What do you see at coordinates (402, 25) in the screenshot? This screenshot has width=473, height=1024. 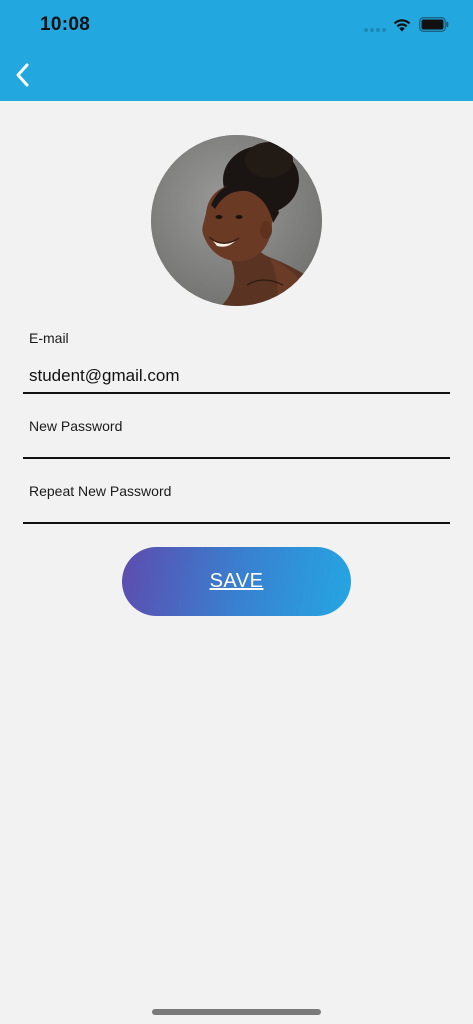 I see `wifi-icon` at bounding box center [402, 25].